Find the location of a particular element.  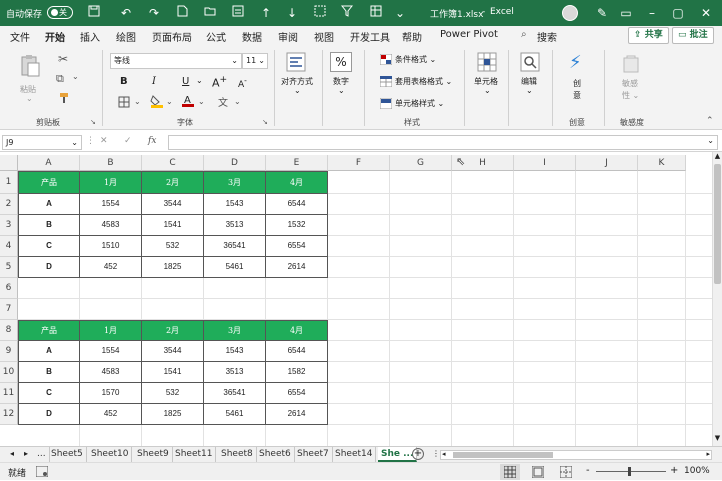

sensitivity-label-line1: 敏感 is located at coordinates (630, 83).